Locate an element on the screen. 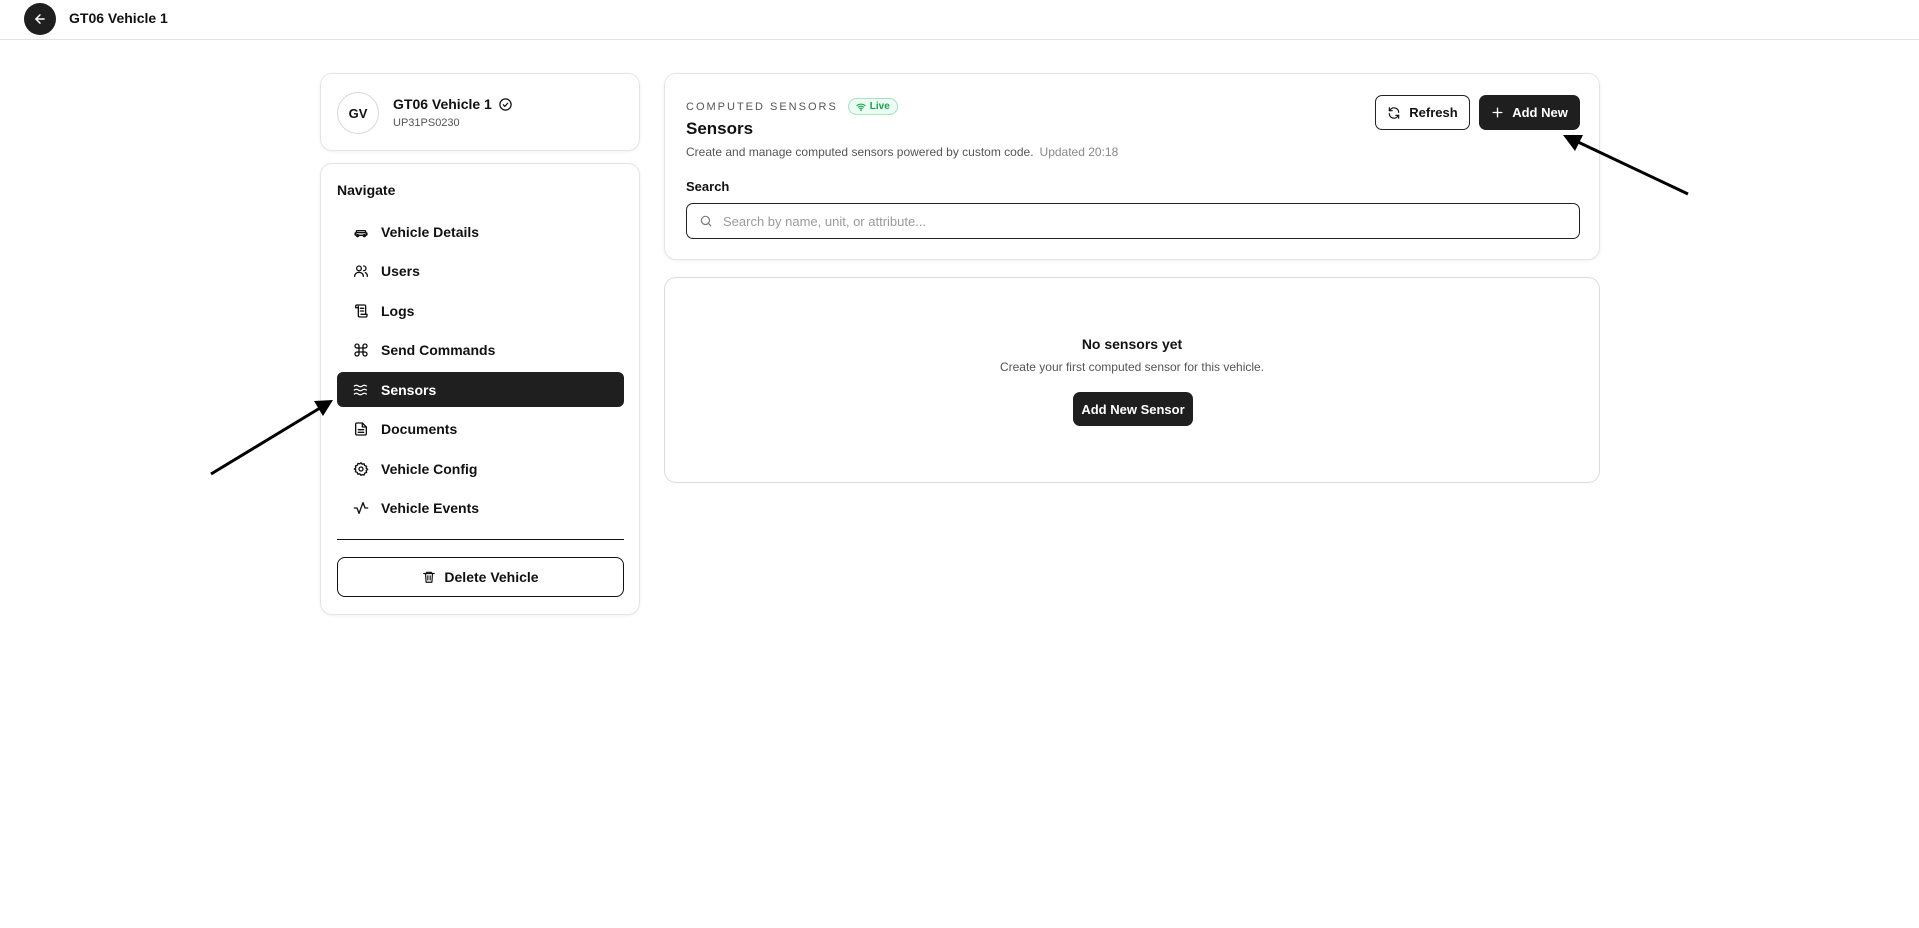 This screenshot has width=1919, height=928. top-bar: GT06 Vehicle 1 is located at coordinates (959, 20).